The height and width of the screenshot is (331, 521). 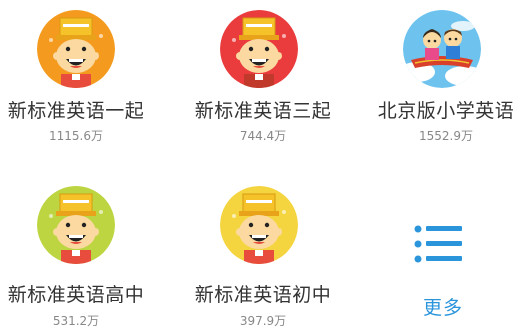 What do you see at coordinates (446, 111) in the screenshot?
I see `book-title: 北京版小学英语` at bounding box center [446, 111].